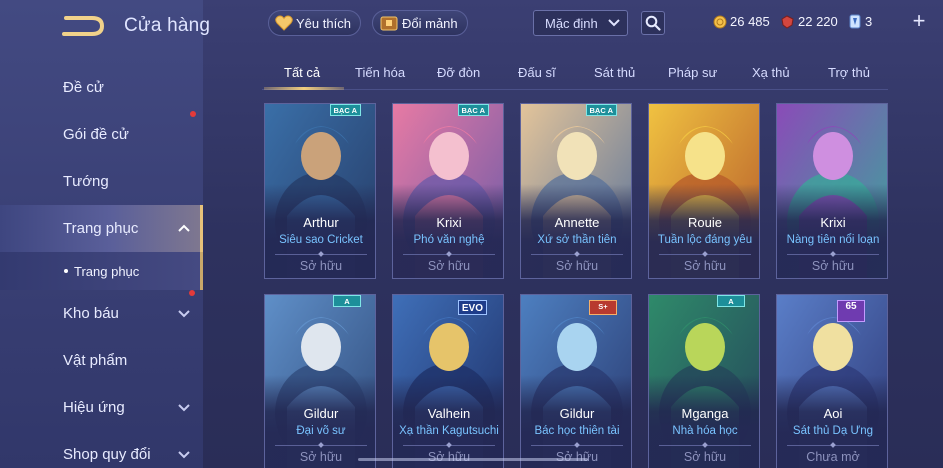 The image size is (943, 468). I want to click on tab-support: Trợ thủ, so click(849, 72).